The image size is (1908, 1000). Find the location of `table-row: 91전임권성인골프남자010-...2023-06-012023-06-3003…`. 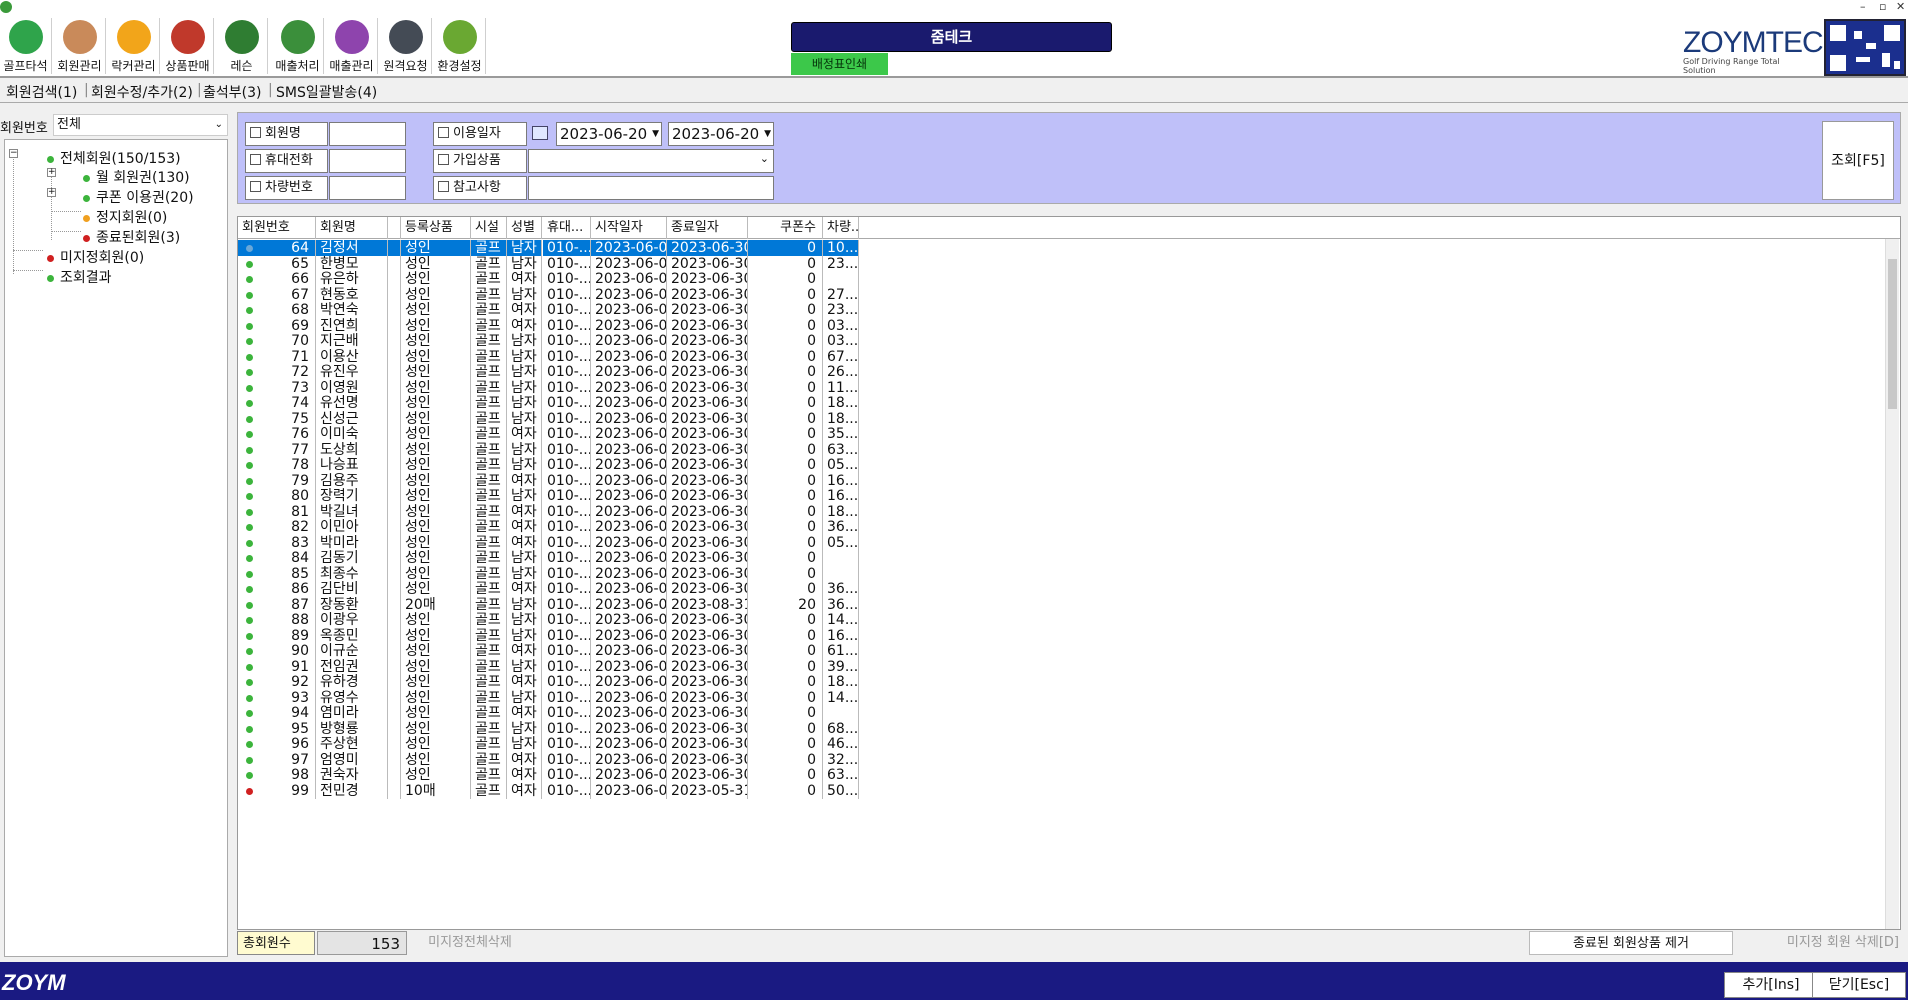

table-row: 91전임권성인골프남자010-...2023-06-012023-06-3003… is located at coordinates (583, 666).